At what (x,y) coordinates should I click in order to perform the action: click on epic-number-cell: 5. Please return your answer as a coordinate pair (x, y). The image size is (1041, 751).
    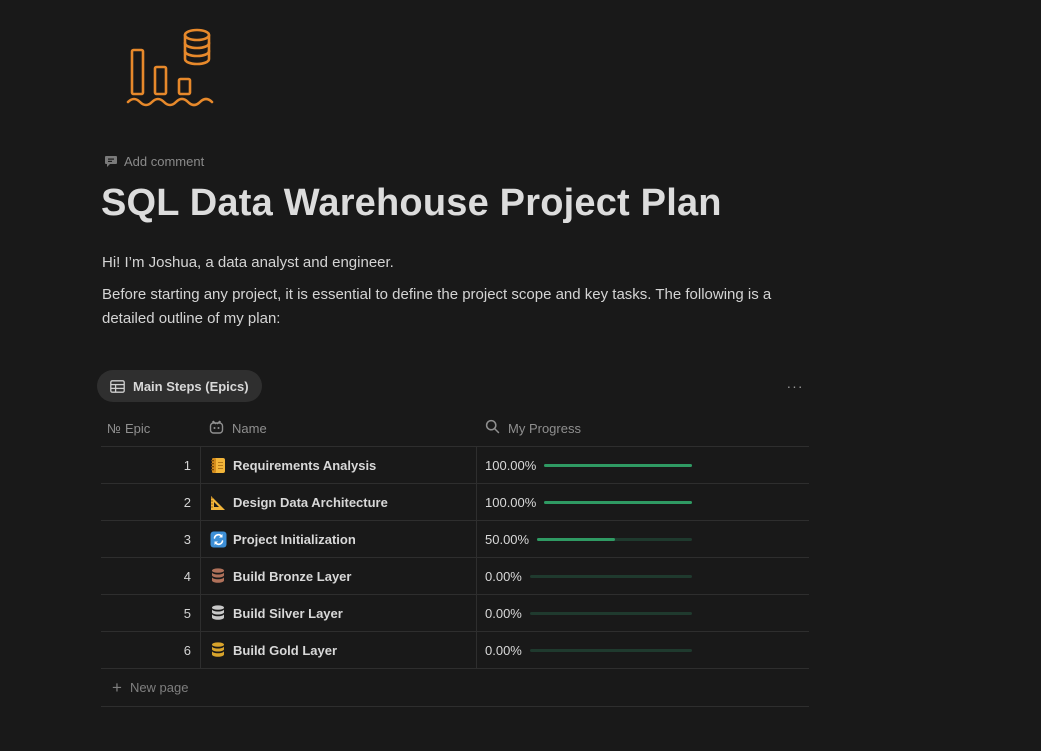
    Looking at the image, I should click on (151, 613).